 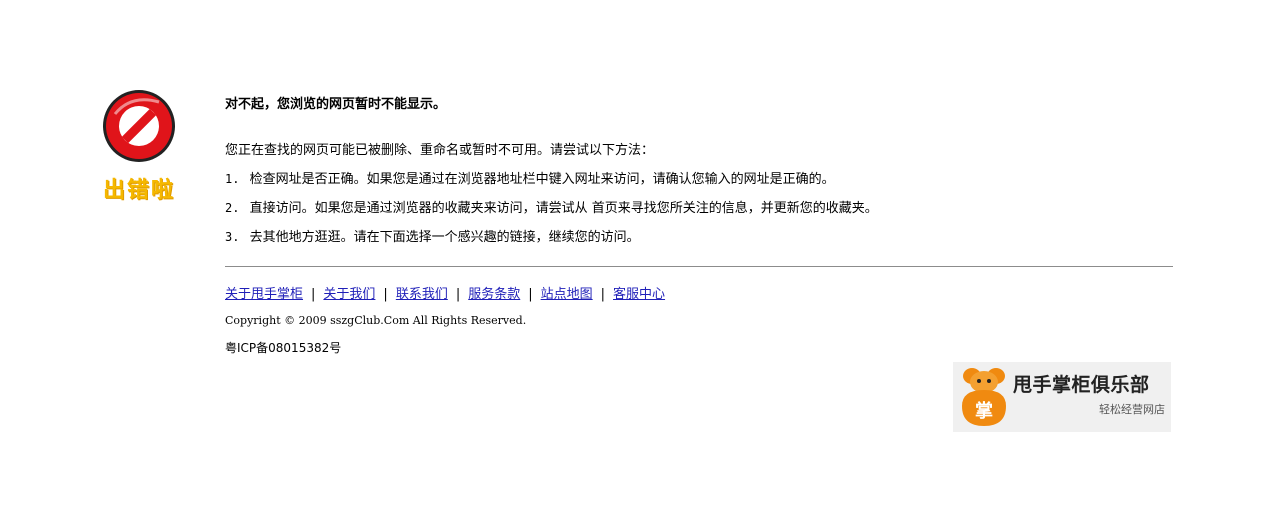 I want to click on suggestion-text: 去其他地方逛逛。请在下面选择一个感兴趣的链接，继续您的访问。, so click(x=444, y=237).